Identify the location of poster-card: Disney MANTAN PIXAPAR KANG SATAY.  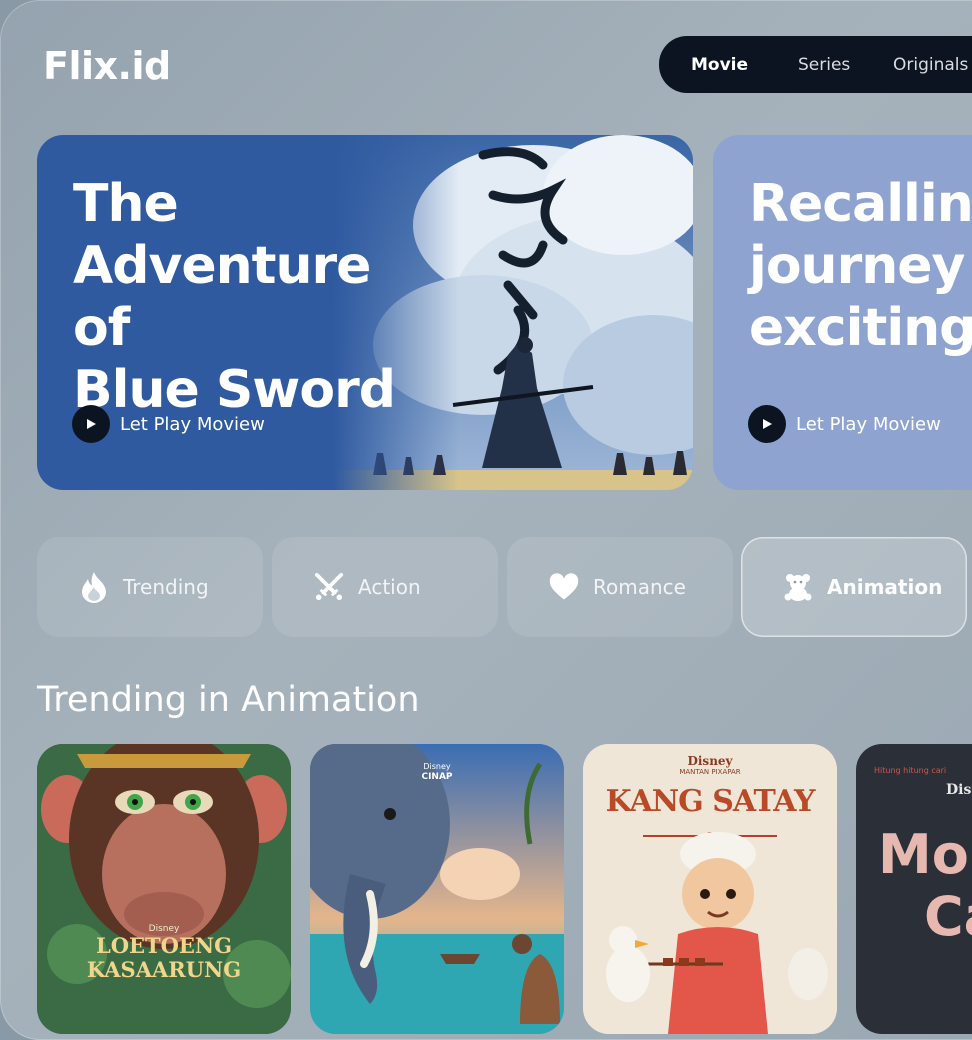
(710, 889).